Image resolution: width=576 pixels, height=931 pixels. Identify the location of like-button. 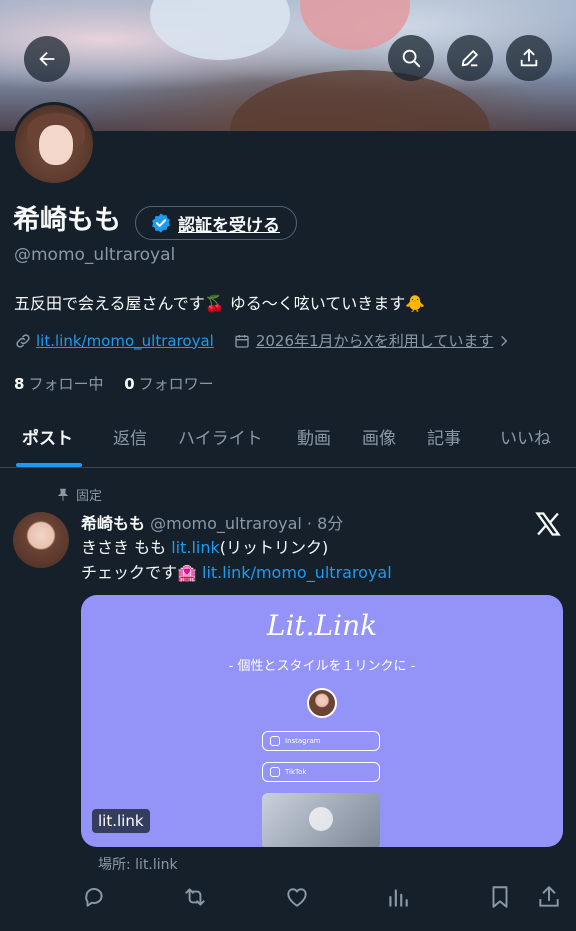
(297, 897).